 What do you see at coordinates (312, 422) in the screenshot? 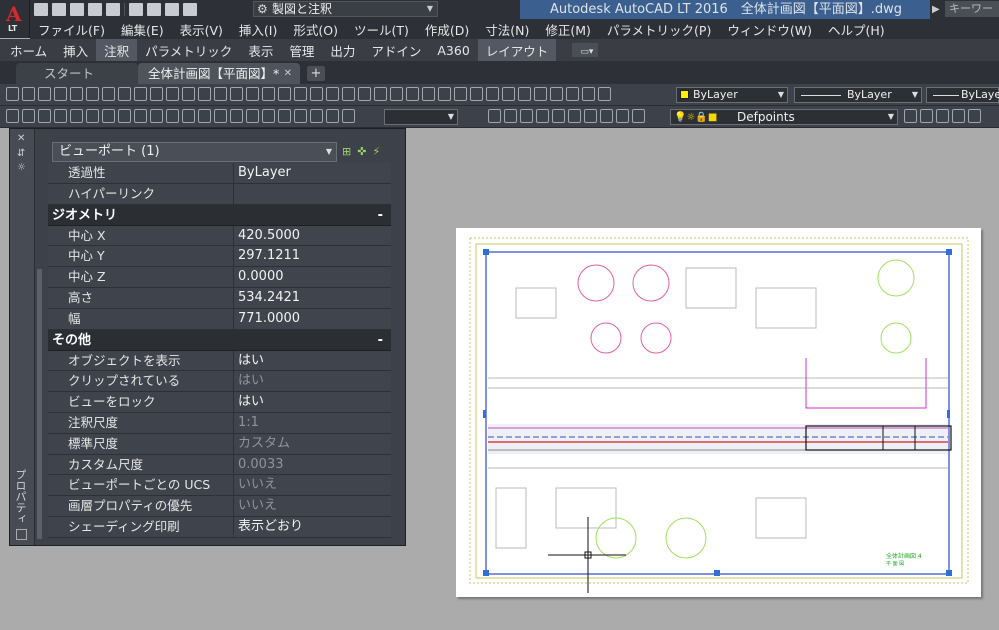
I see `property-value: 1:1` at bounding box center [312, 422].